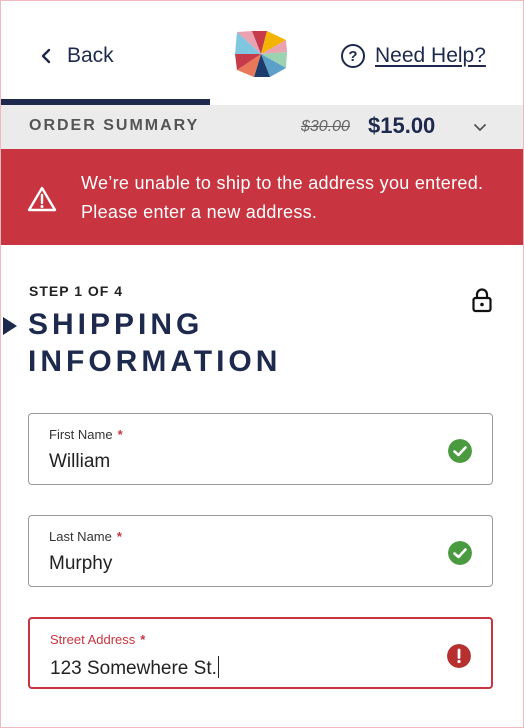 The width and height of the screenshot is (524, 728). What do you see at coordinates (80, 536) in the screenshot?
I see `last-name-label-text: Last Name` at bounding box center [80, 536].